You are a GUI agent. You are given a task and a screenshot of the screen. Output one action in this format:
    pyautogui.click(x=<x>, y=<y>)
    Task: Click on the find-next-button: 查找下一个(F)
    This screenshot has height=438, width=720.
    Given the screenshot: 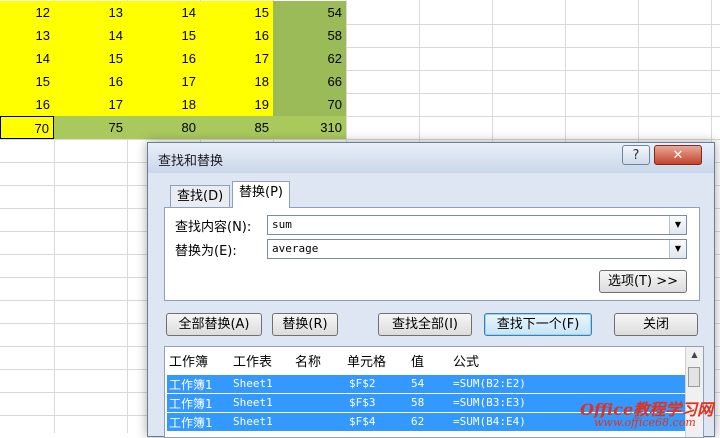 What is the action you would take?
    pyautogui.click(x=538, y=324)
    